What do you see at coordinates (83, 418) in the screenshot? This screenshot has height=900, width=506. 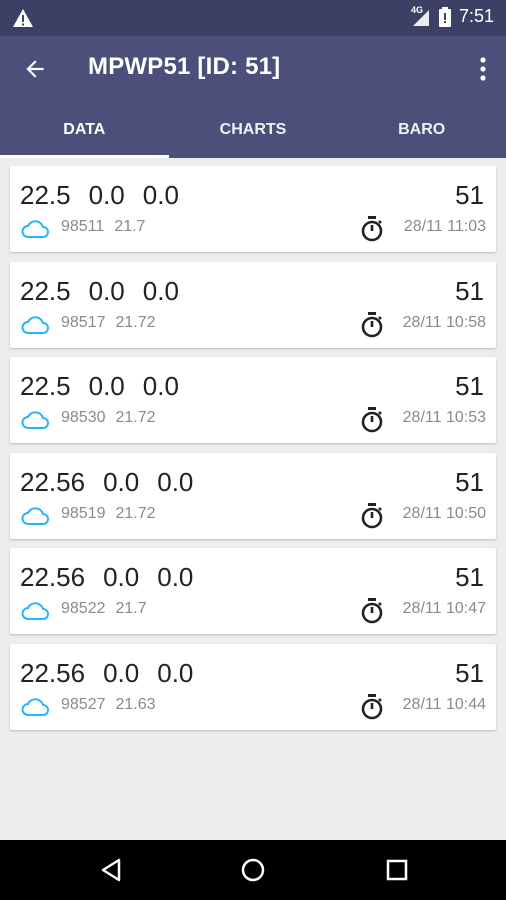 I see `pressure-value: 98530` at bounding box center [83, 418].